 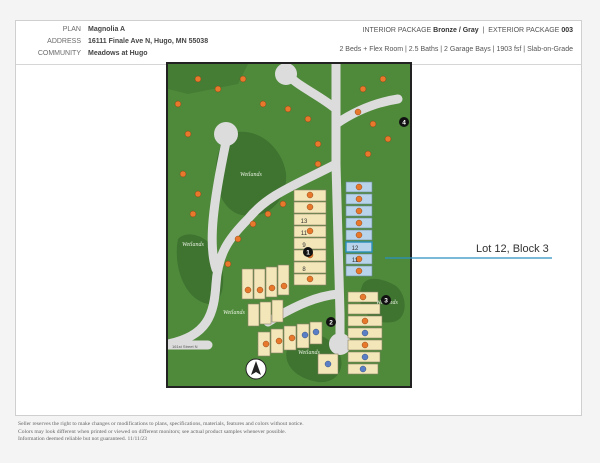 I want to click on plan-value: Magnolia A, so click(x=107, y=29).